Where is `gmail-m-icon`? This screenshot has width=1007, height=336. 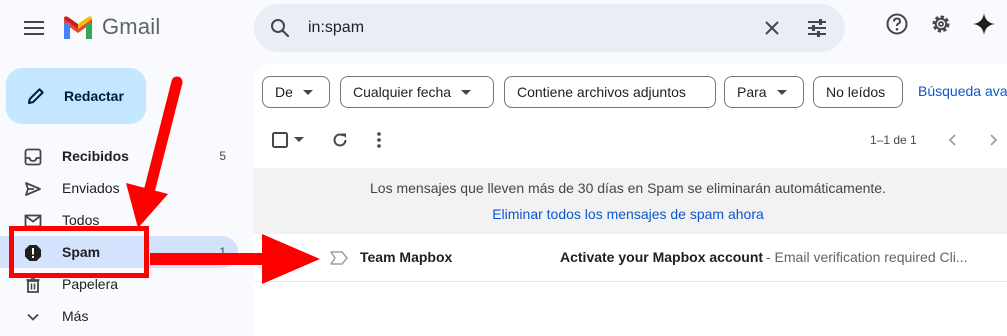 gmail-m-icon is located at coordinates (78, 27).